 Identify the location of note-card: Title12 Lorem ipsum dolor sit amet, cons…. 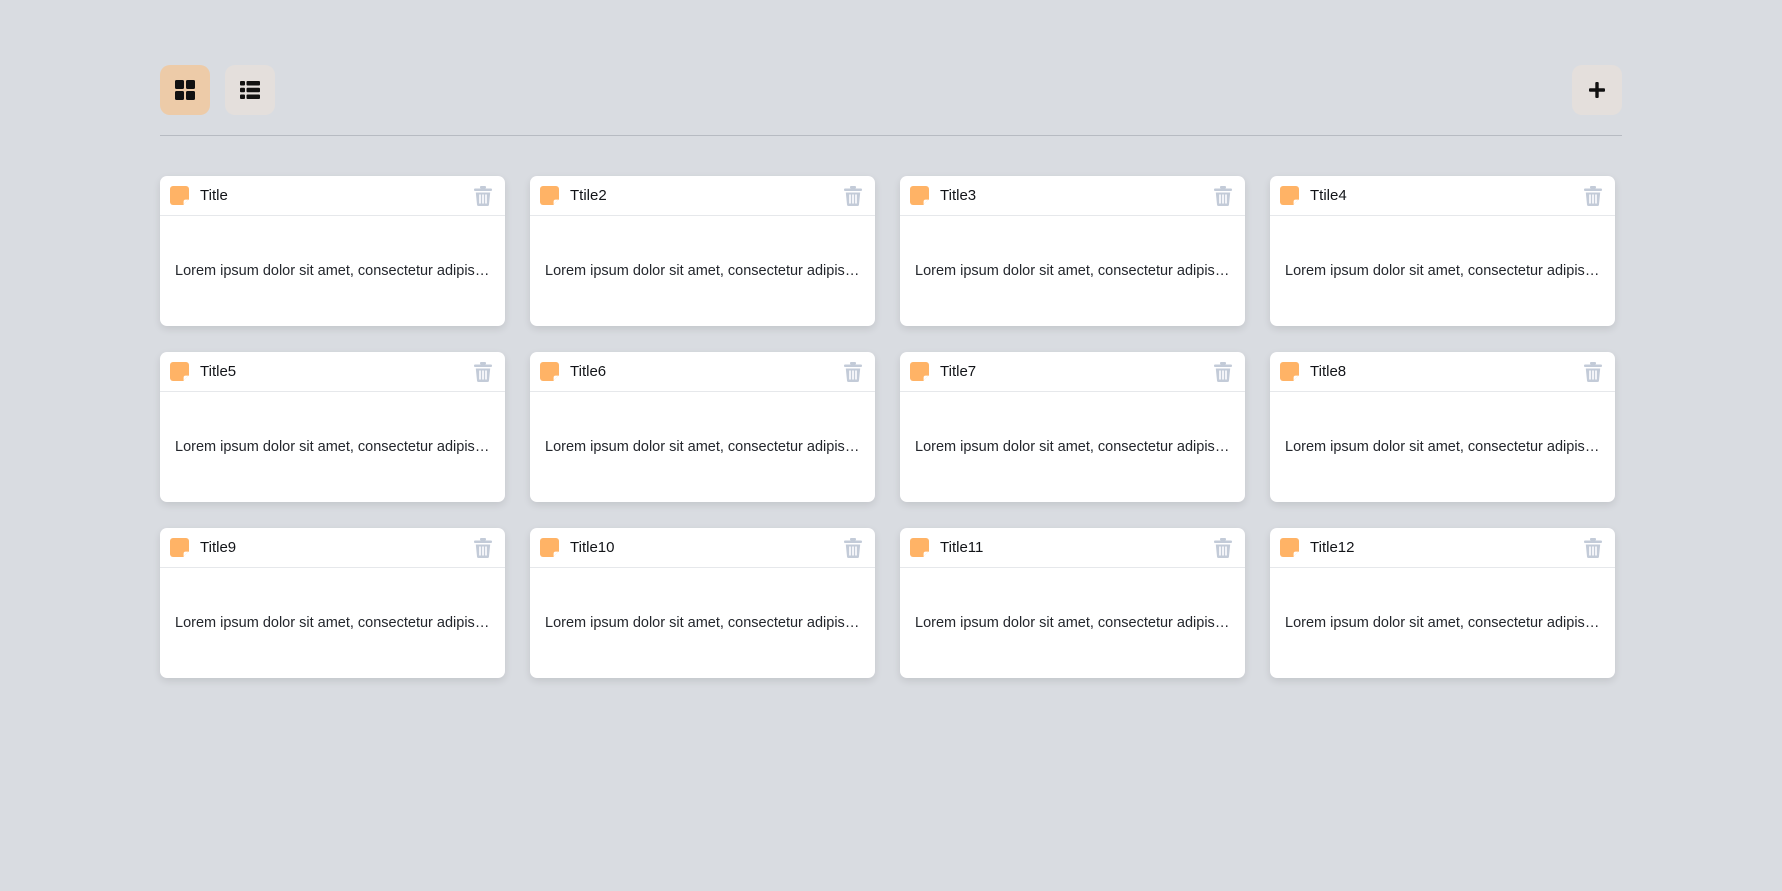
(1442, 603).